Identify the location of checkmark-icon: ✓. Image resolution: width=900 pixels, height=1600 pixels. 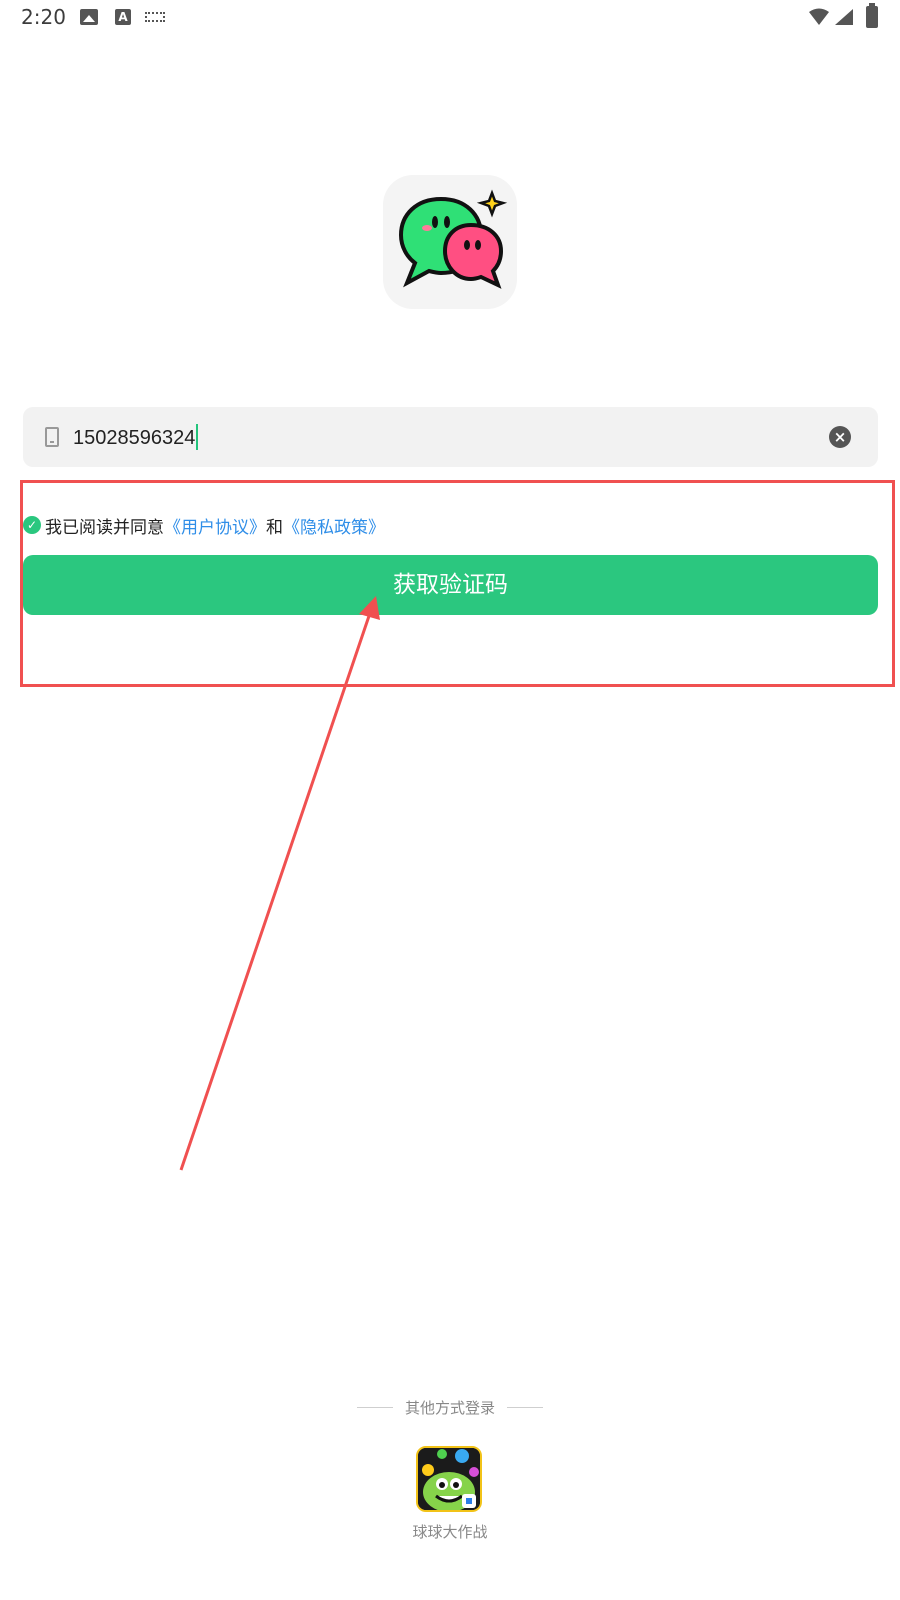
(32, 525).